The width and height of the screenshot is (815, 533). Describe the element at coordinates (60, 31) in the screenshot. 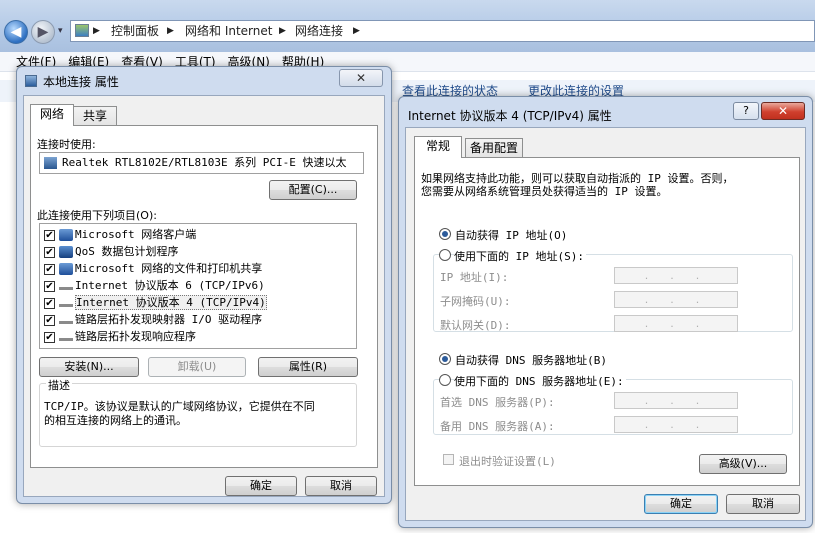

I see `recent-pages-icon: ▾` at that location.